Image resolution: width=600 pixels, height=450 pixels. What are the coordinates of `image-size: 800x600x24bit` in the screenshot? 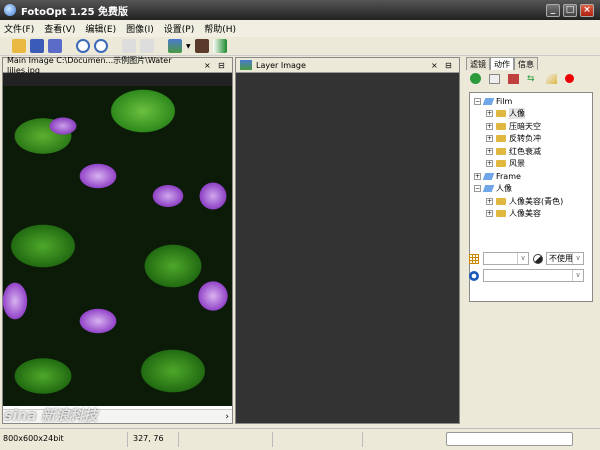 It's located at (33, 438).